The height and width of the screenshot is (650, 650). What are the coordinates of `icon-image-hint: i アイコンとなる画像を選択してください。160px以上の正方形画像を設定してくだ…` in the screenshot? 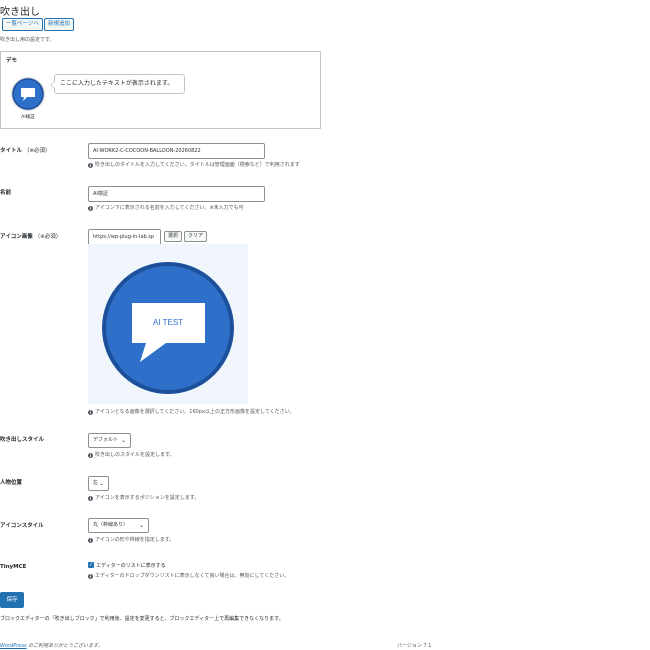 It's located at (191, 412).